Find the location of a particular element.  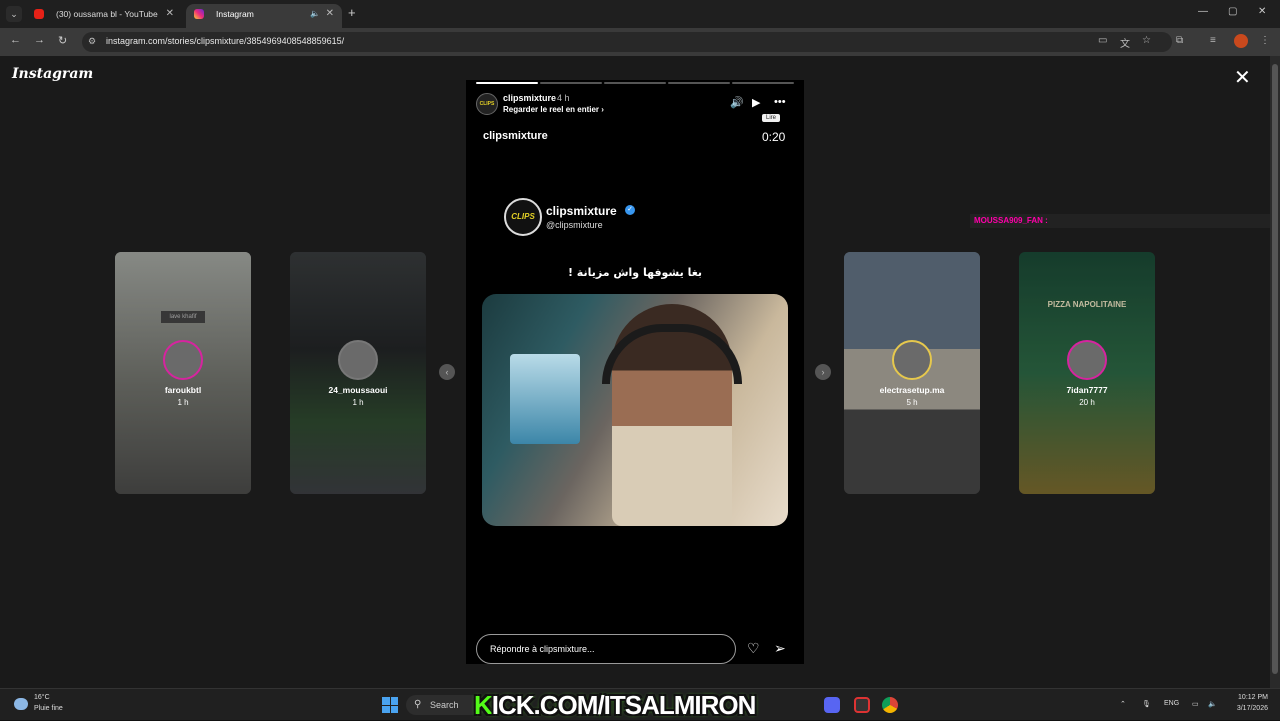

tab-label: (30) oussama bl - YouTube is located at coordinates (107, 14).